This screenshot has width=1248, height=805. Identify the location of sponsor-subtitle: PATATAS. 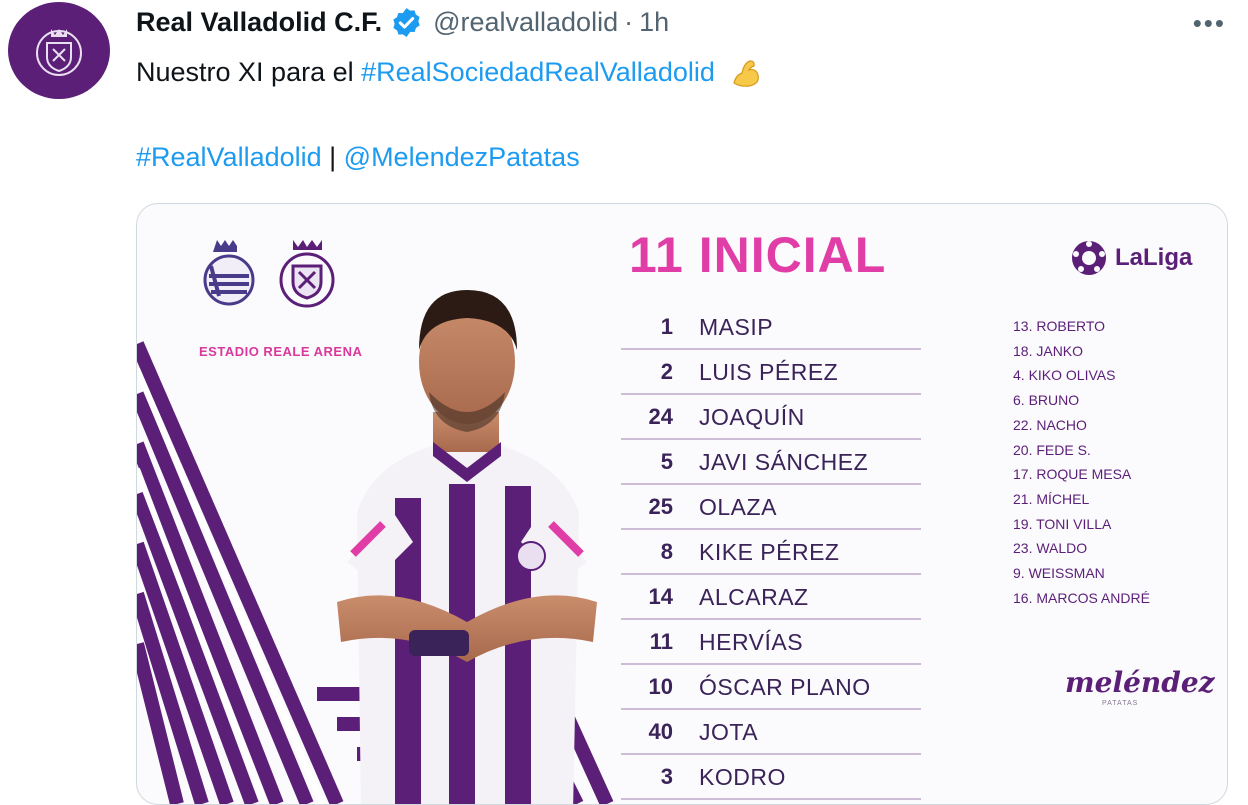
(1120, 703).